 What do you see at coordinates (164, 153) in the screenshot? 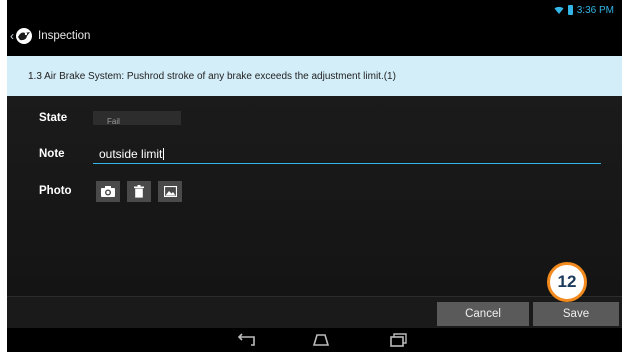
I see `text-cursor` at bounding box center [164, 153].